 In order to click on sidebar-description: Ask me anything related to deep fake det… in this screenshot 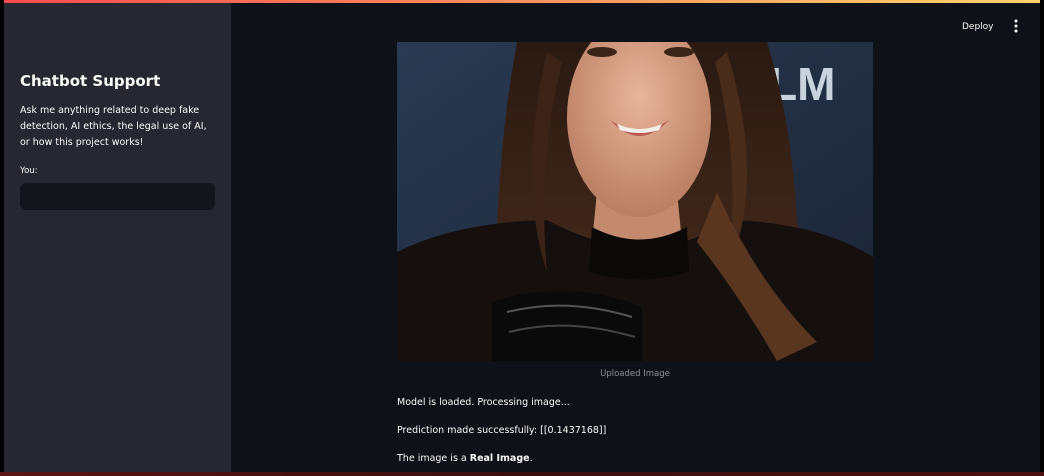, I will do `click(113, 126)`.